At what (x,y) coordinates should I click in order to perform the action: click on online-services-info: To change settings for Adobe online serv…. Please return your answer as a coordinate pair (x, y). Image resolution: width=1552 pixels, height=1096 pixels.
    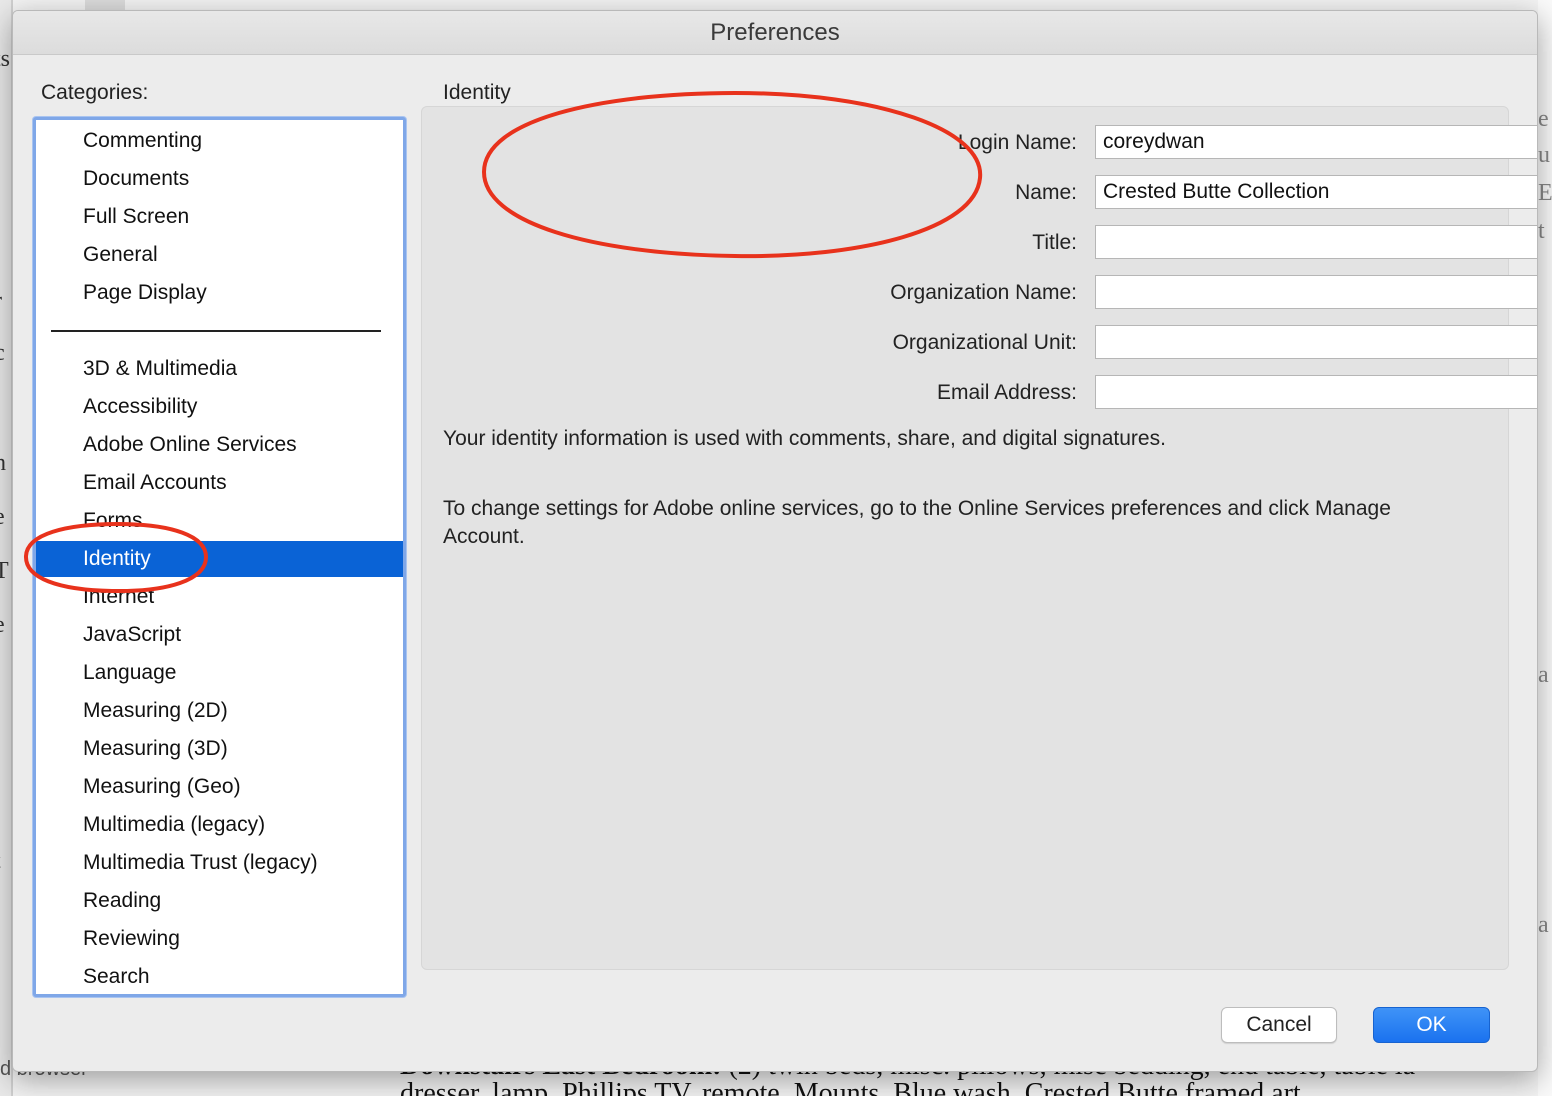
    Looking at the image, I should click on (917, 522).